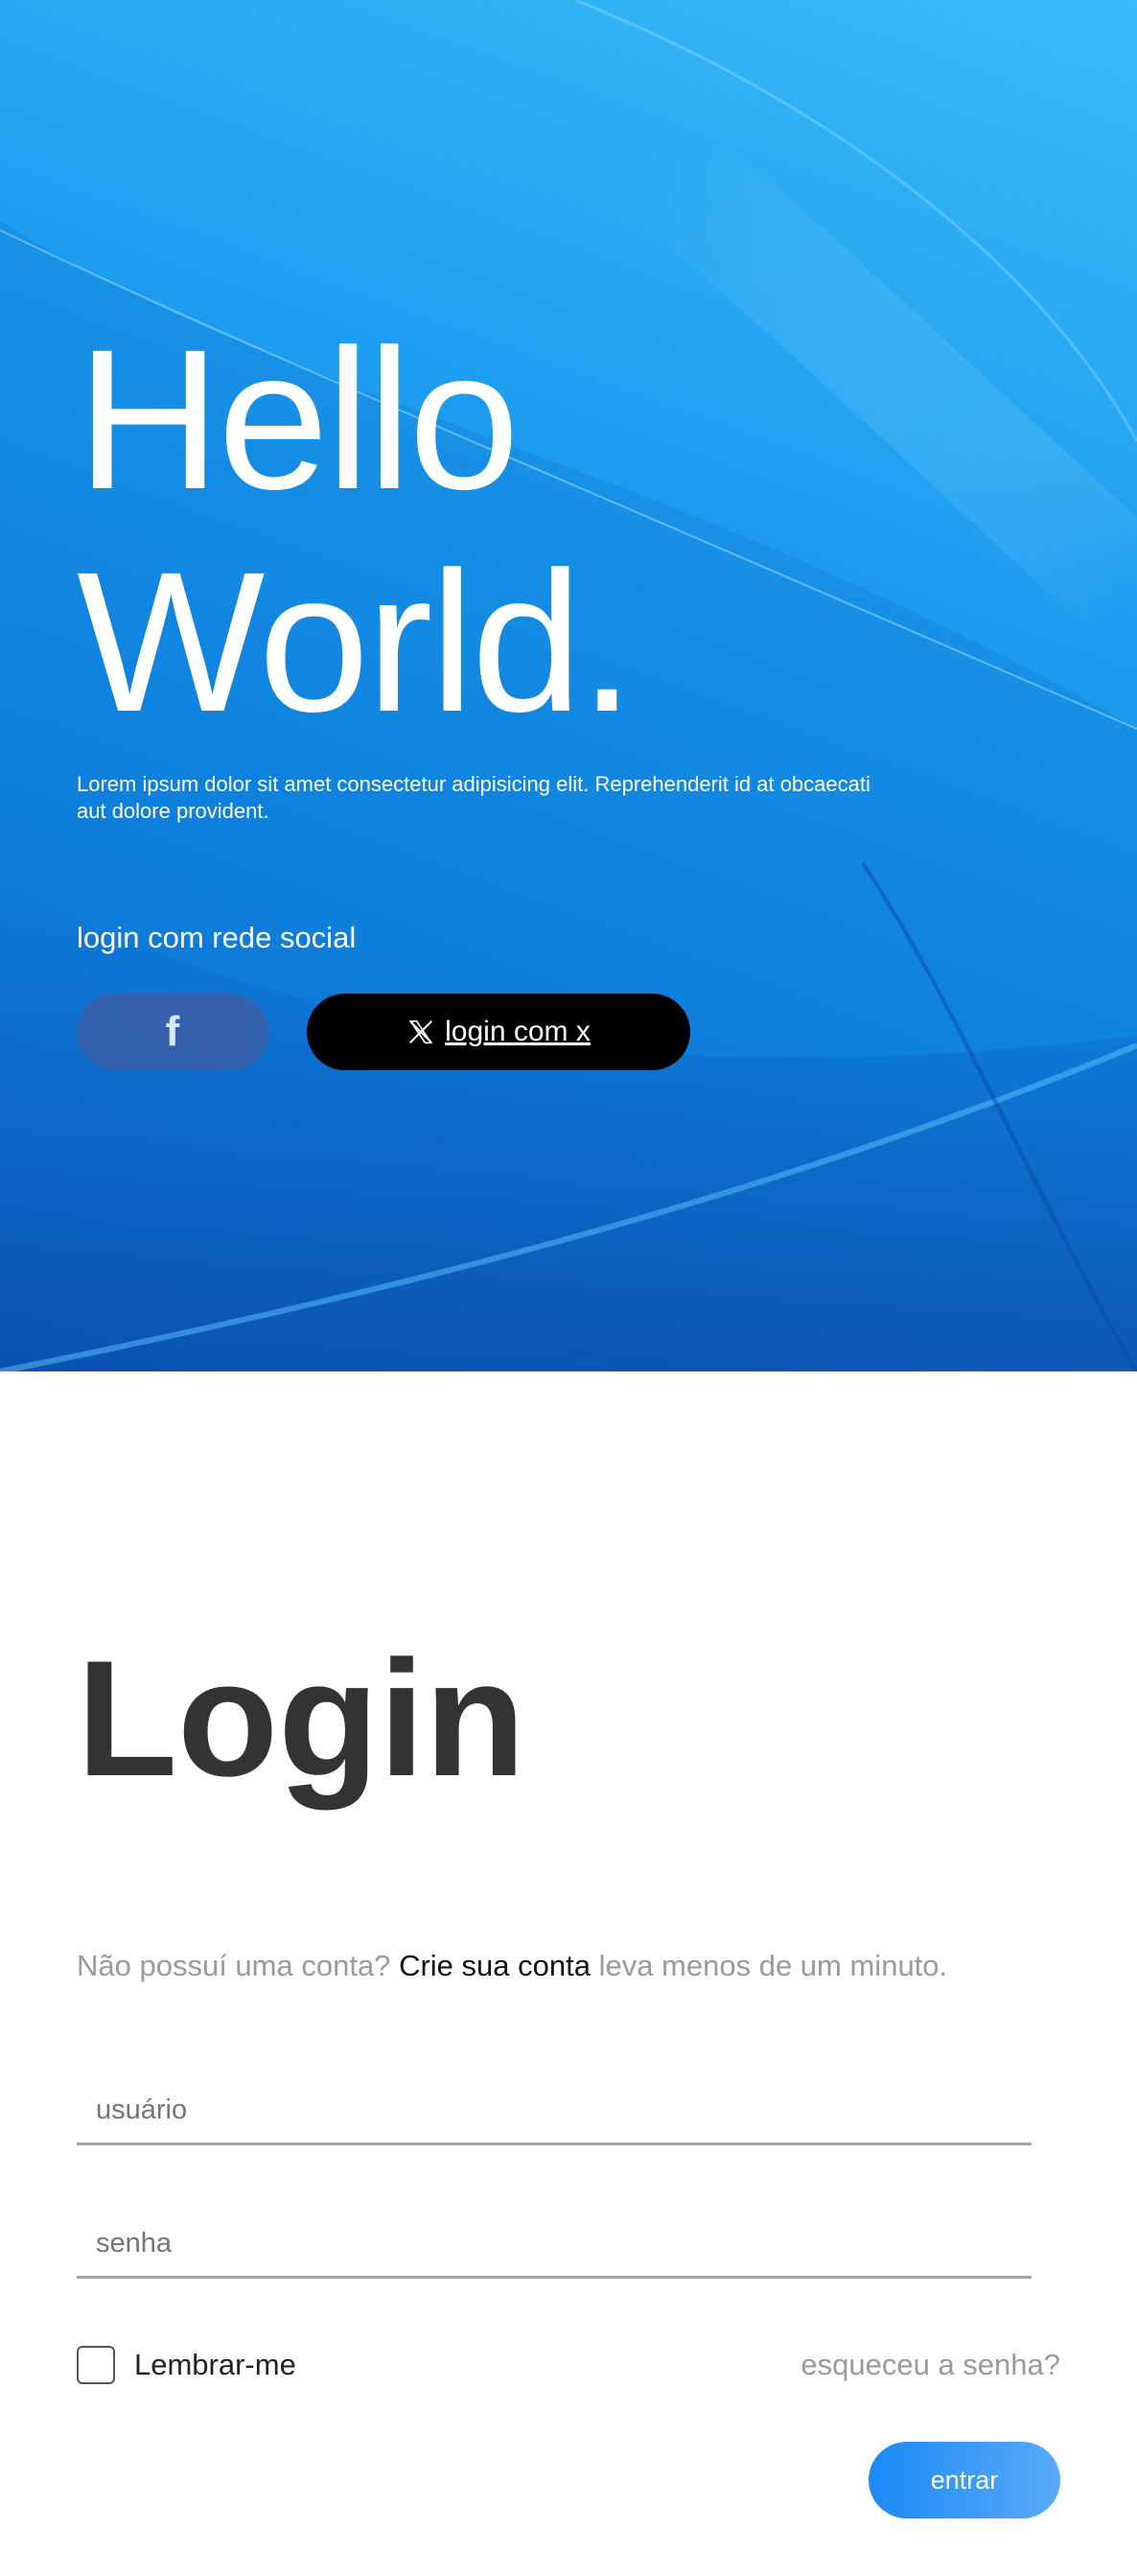 This screenshot has height=2576, width=1137. I want to click on x-login-label: login com x, so click(518, 1031).